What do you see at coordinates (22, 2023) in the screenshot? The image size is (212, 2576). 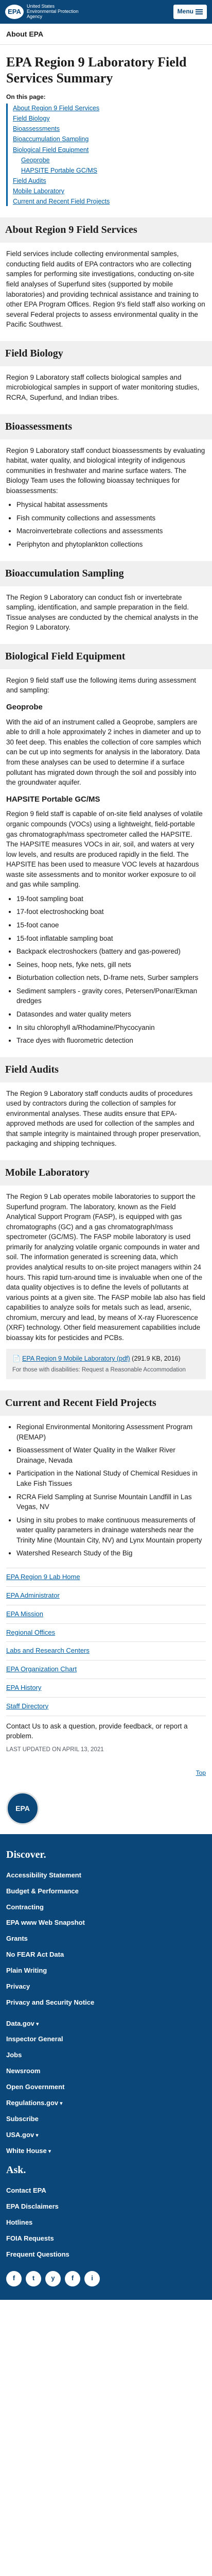 I see `footer-link-label: Data.gov` at bounding box center [22, 2023].